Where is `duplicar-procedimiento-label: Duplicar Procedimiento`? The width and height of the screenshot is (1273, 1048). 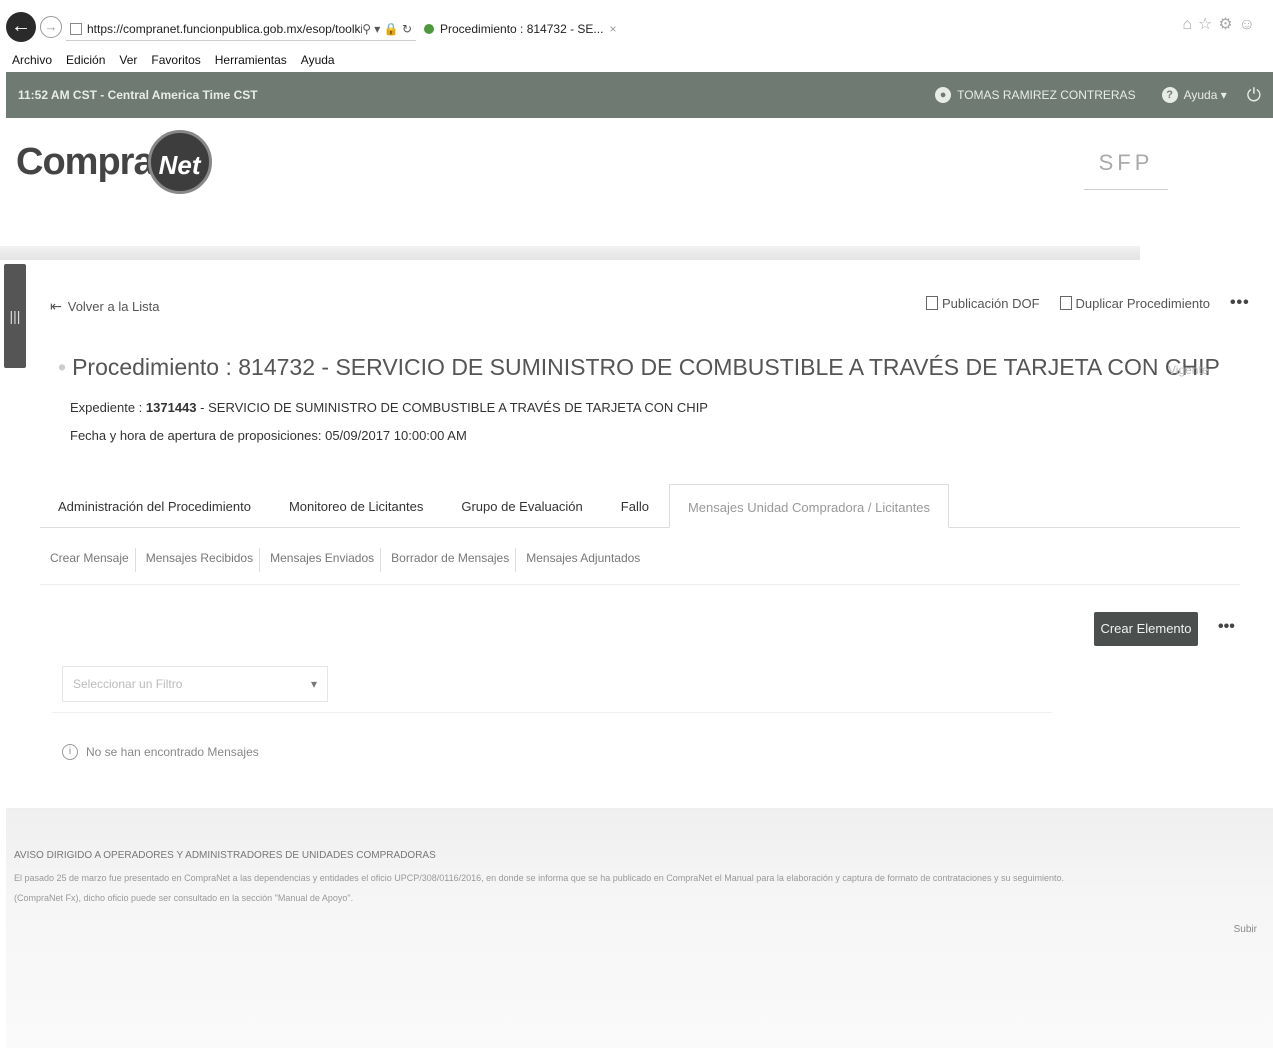 duplicar-procedimiento-label: Duplicar Procedimiento is located at coordinates (1142, 303).